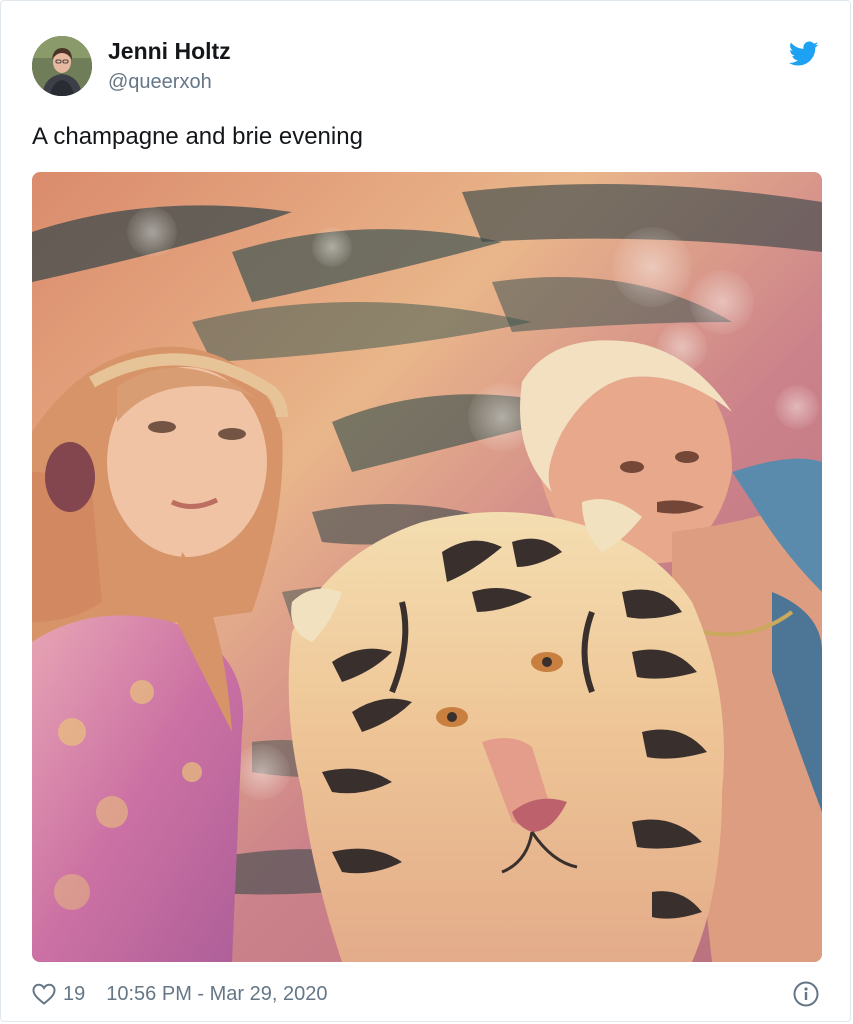 The image size is (853, 1024). Describe the element at coordinates (44, 994) in the screenshot. I see `heart-icon` at that location.